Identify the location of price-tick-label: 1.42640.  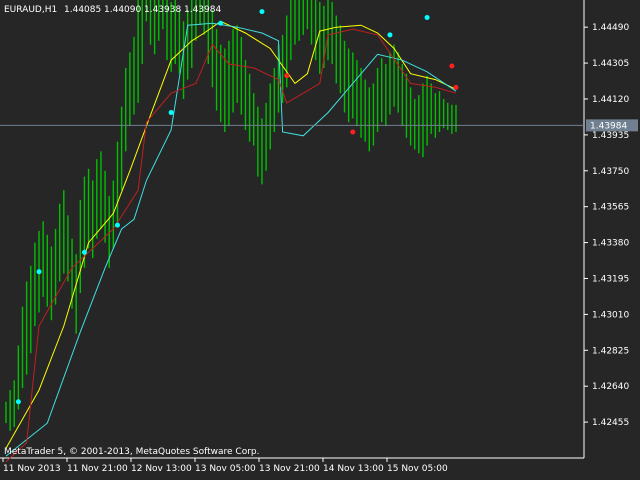
(610, 387).